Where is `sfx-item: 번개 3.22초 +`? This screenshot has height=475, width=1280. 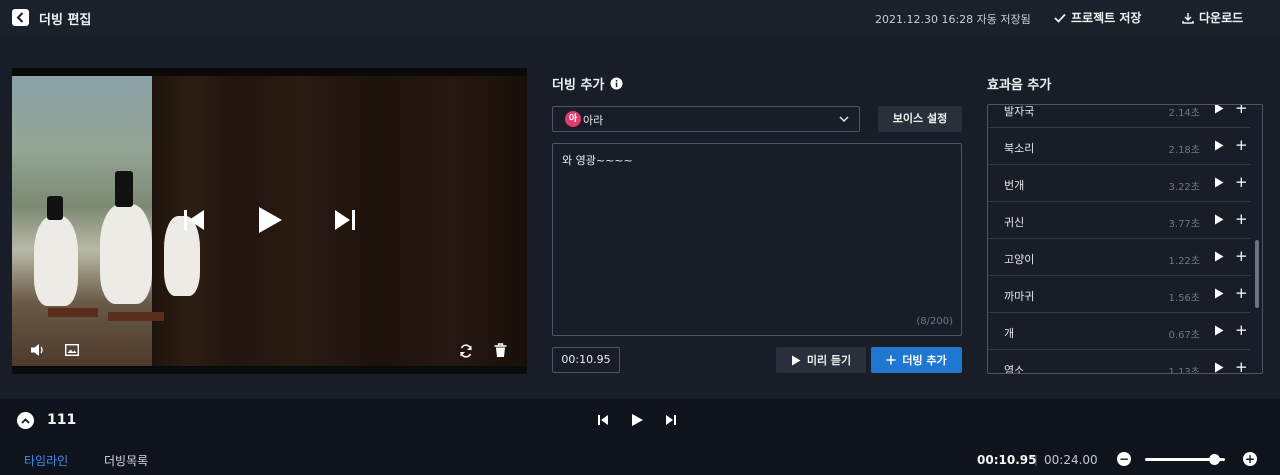 sfx-item: 번개 3.22초 + is located at coordinates (1119, 183).